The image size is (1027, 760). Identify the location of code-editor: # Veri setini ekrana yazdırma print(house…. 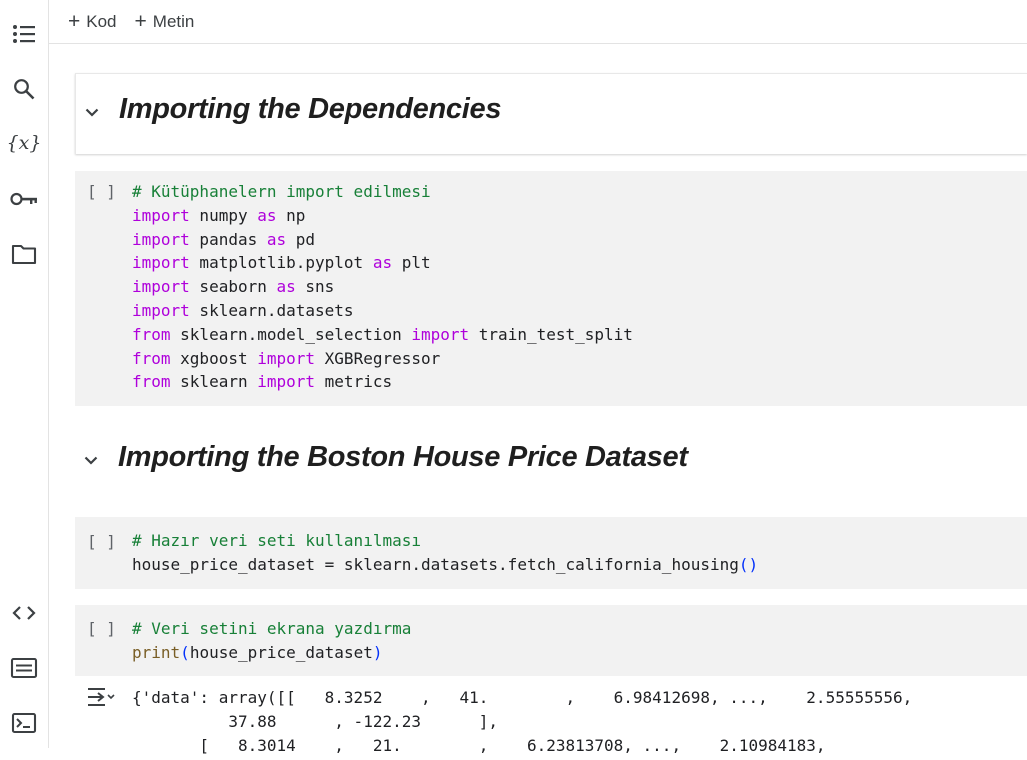
(271, 641).